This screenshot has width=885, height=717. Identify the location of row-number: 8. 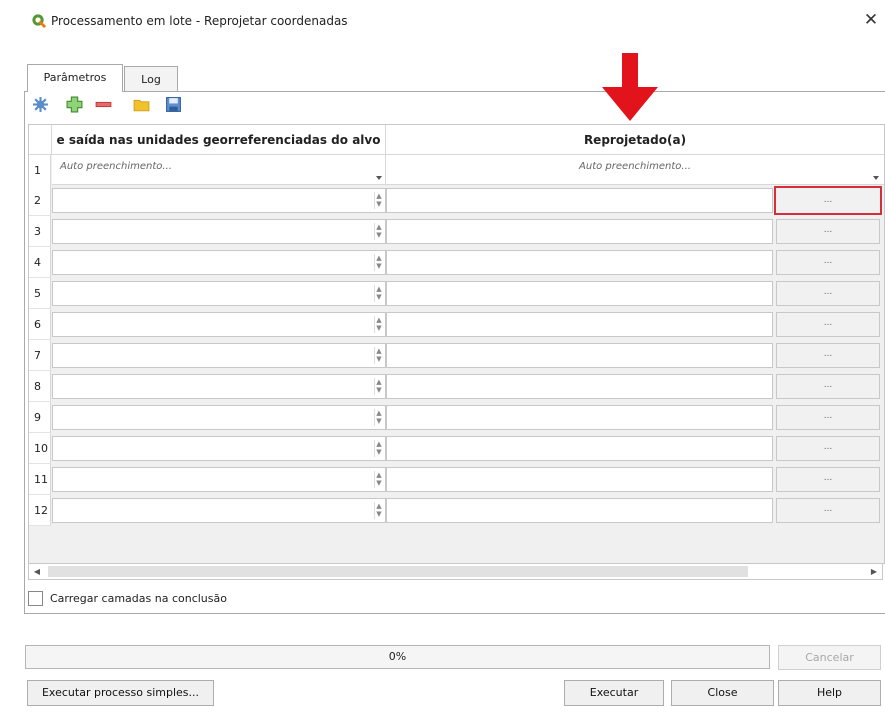
(40, 386).